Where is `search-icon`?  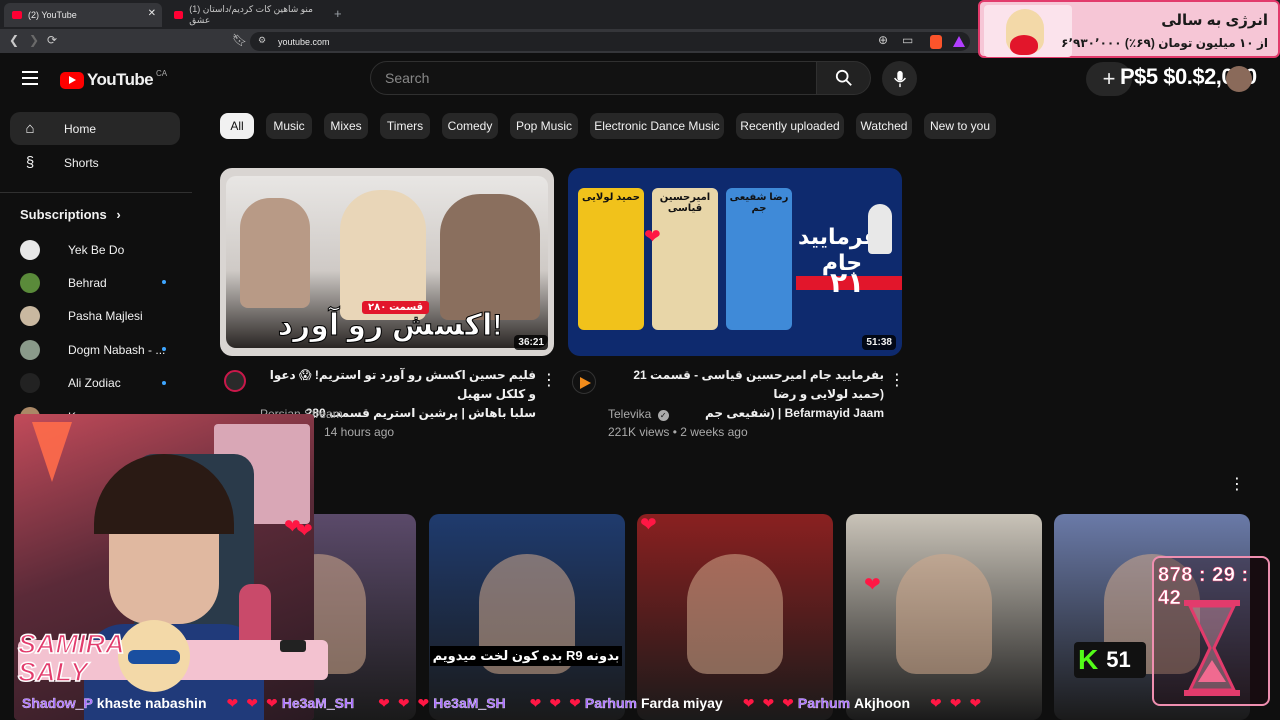
search-icon is located at coordinates (843, 77).